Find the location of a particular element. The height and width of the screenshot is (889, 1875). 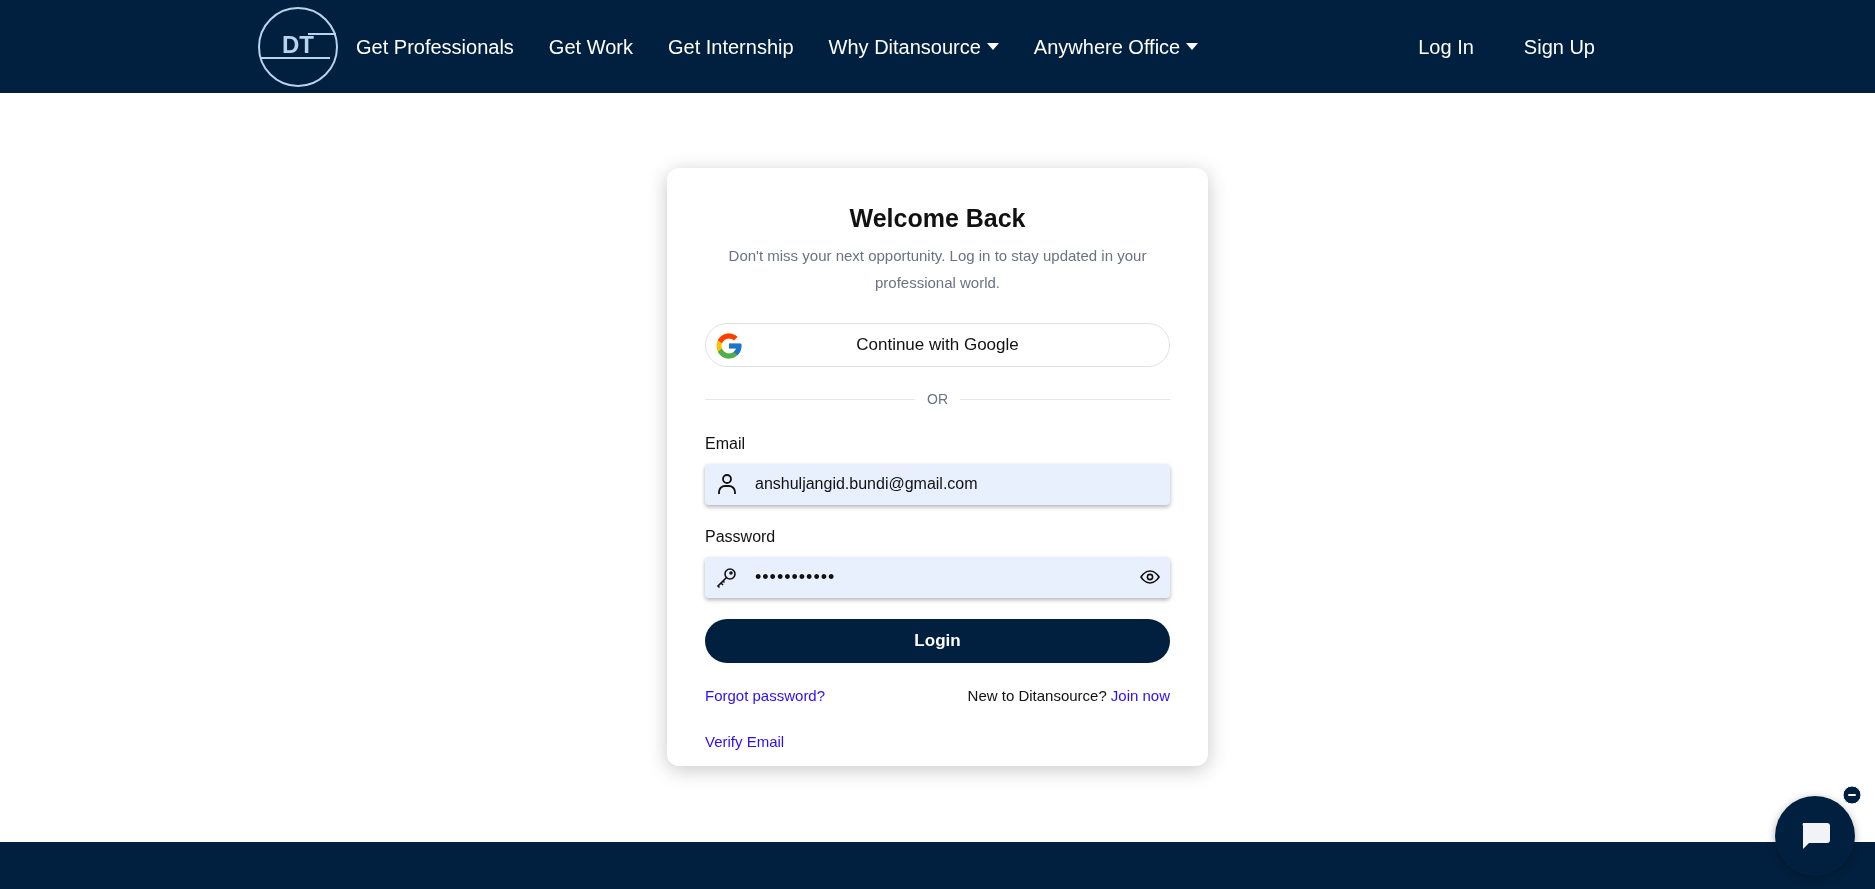

forgot-password-link: Forgot password? is located at coordinates (765, 695).